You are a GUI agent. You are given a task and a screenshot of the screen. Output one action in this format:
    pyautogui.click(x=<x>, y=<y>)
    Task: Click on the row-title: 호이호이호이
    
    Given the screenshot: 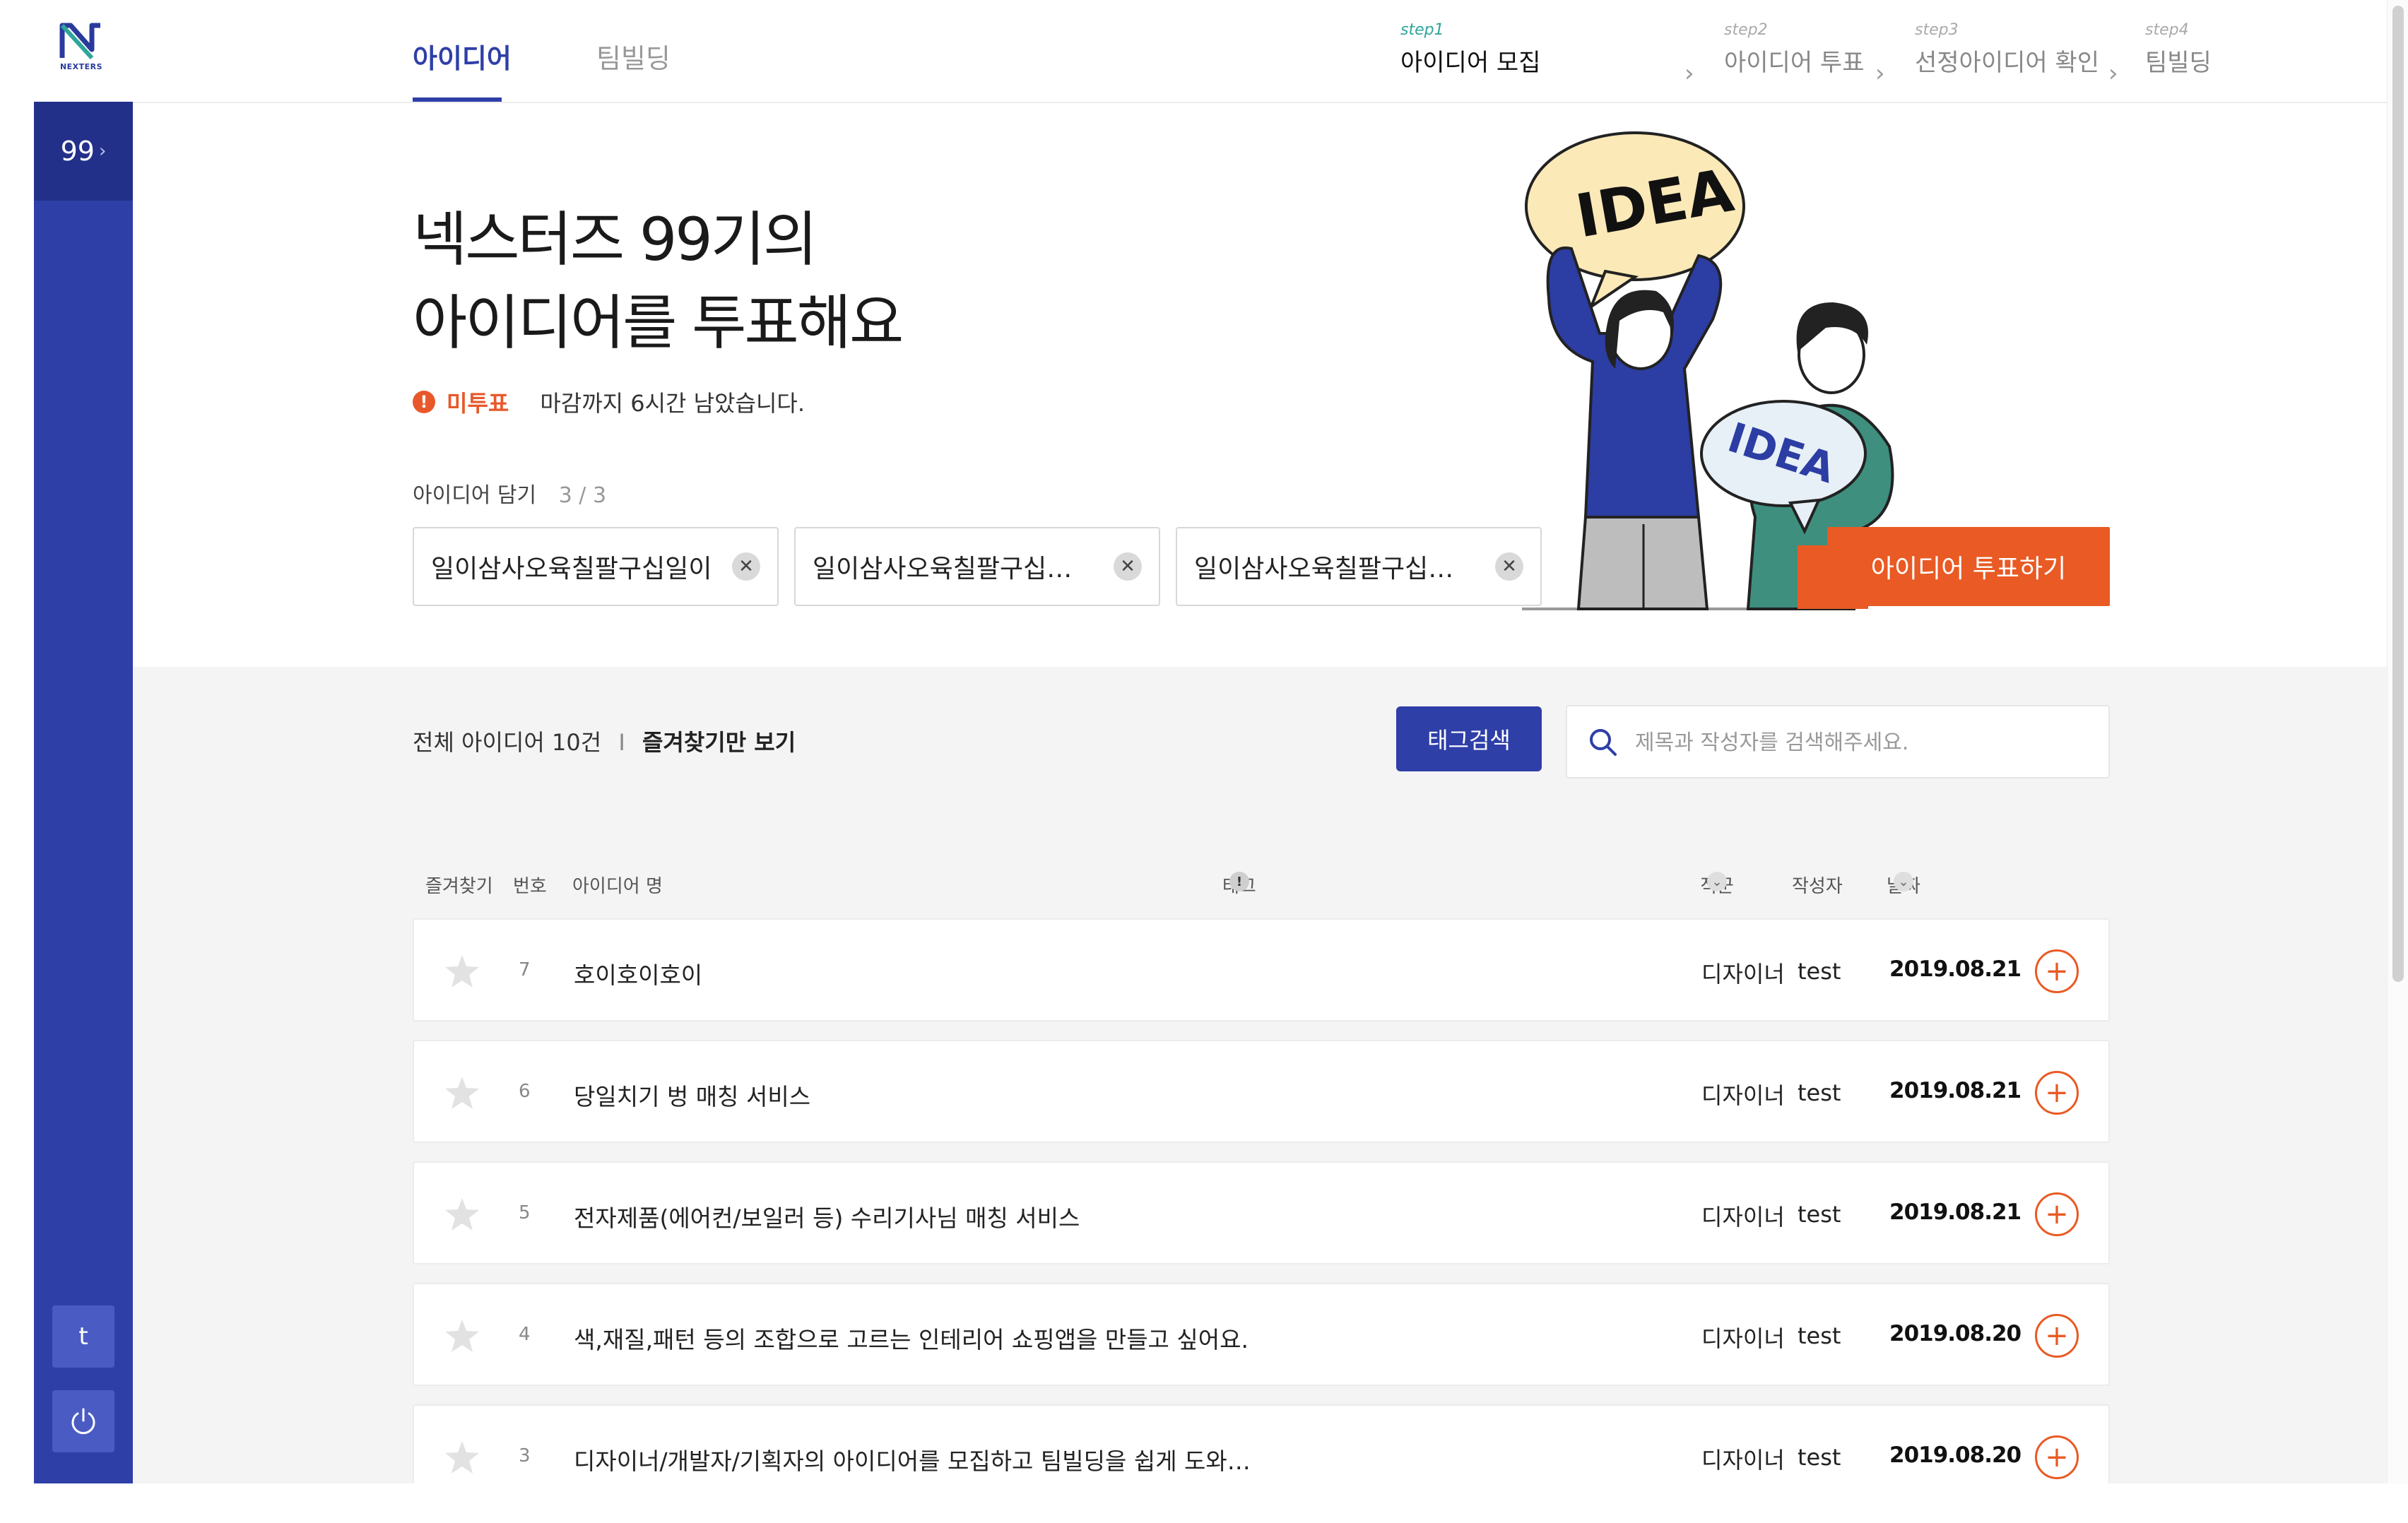 What is the action you would take?
    pyautogui.click(x=638, y=973)
    